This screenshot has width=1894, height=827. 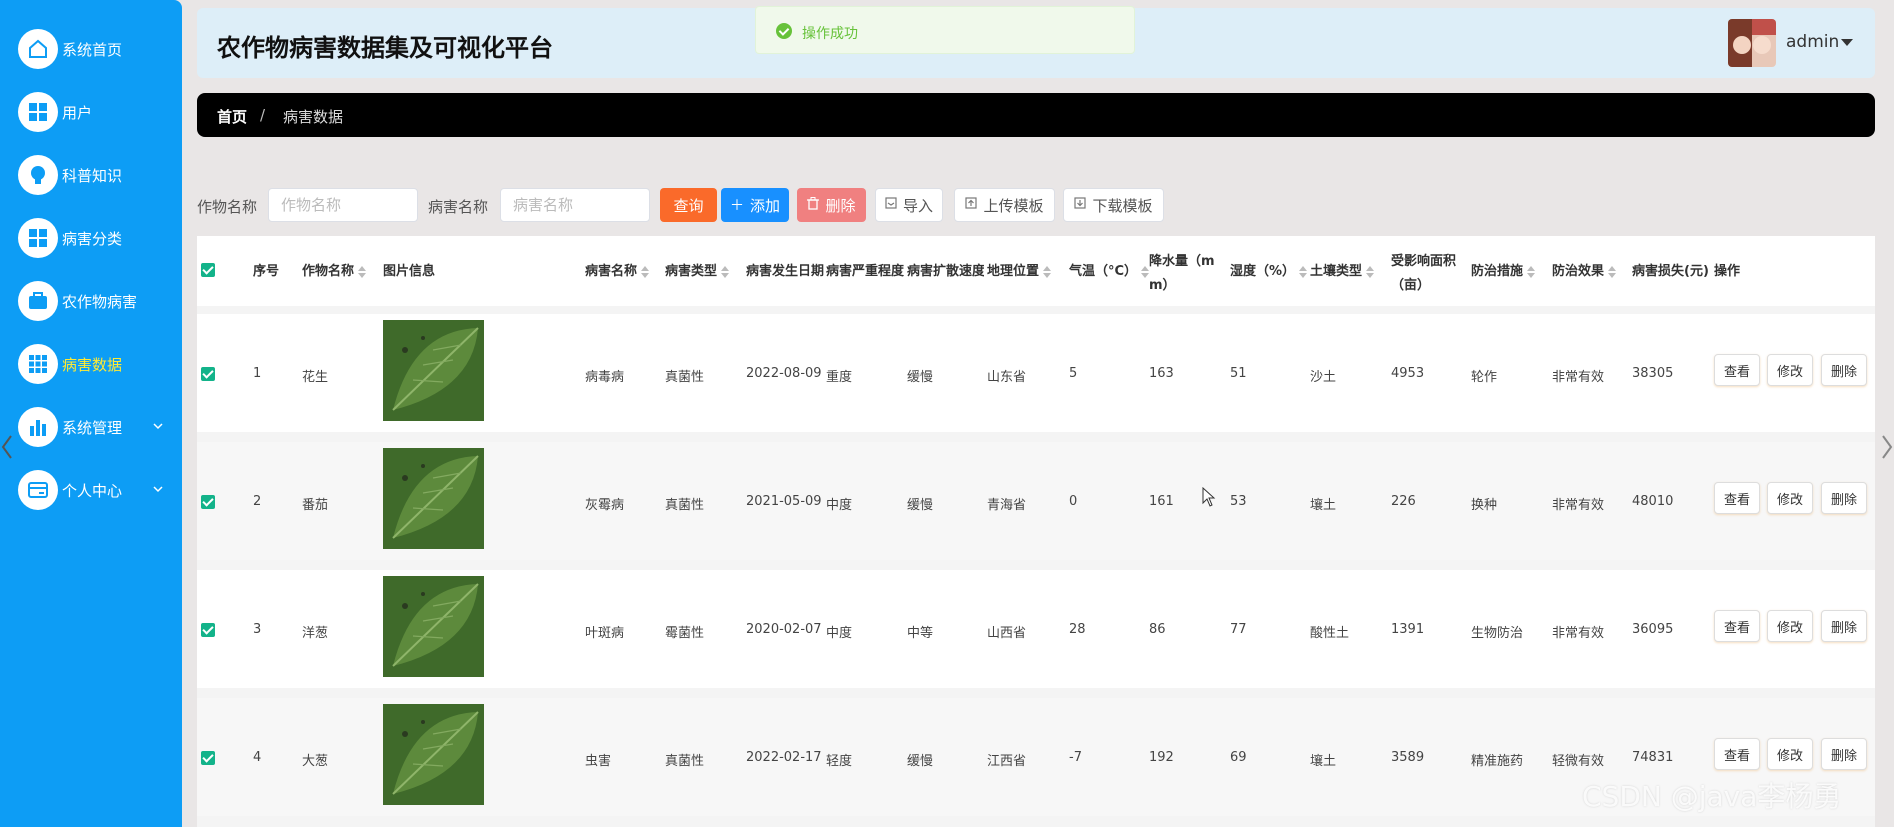 What do you see at coordinates (685, 633) in the screenshot?
I see `cell-type: 霉菌性` at bounding box center [685, 633].